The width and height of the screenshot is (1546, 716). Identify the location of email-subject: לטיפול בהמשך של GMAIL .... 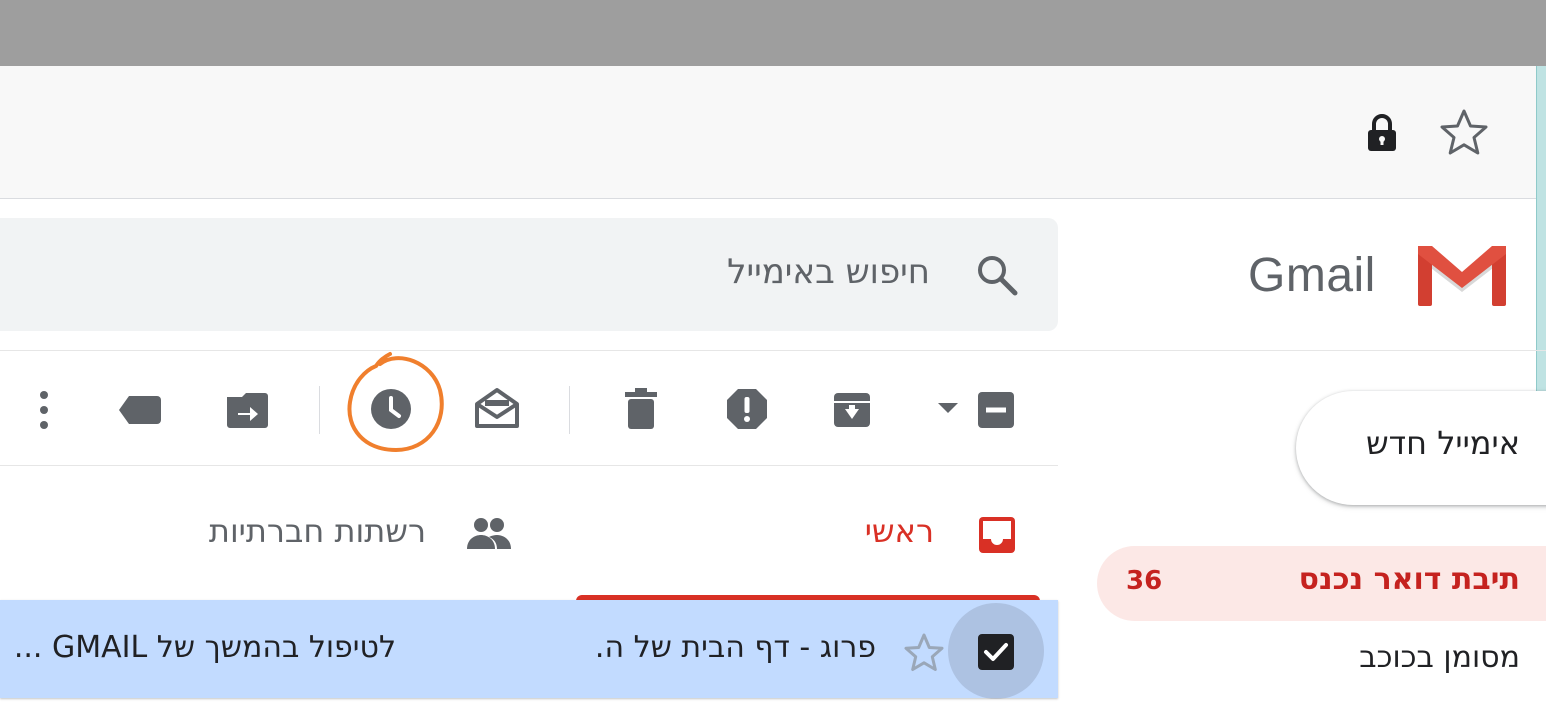
(204, 647).